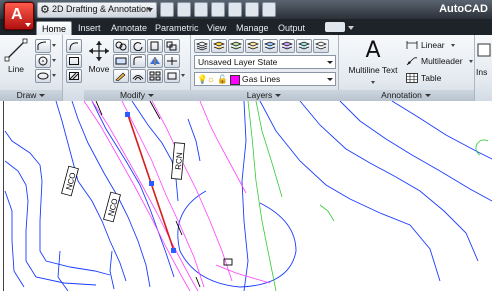  I want to click on layer-freeze-icon, so click(304, 45).